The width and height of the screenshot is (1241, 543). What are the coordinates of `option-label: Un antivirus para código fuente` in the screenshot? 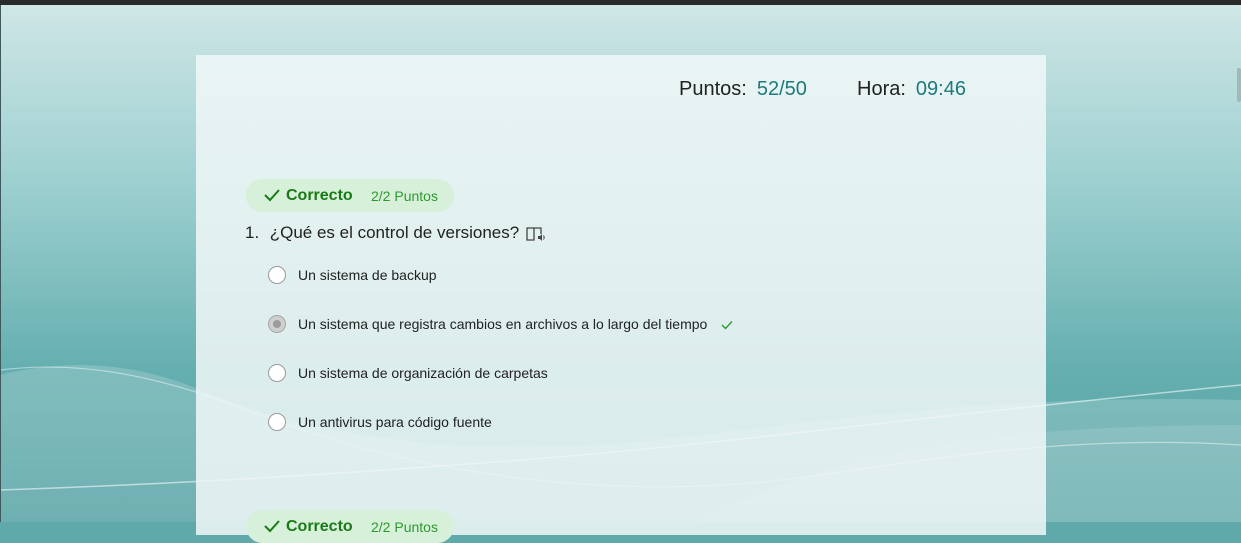 It's located at (395, 422).